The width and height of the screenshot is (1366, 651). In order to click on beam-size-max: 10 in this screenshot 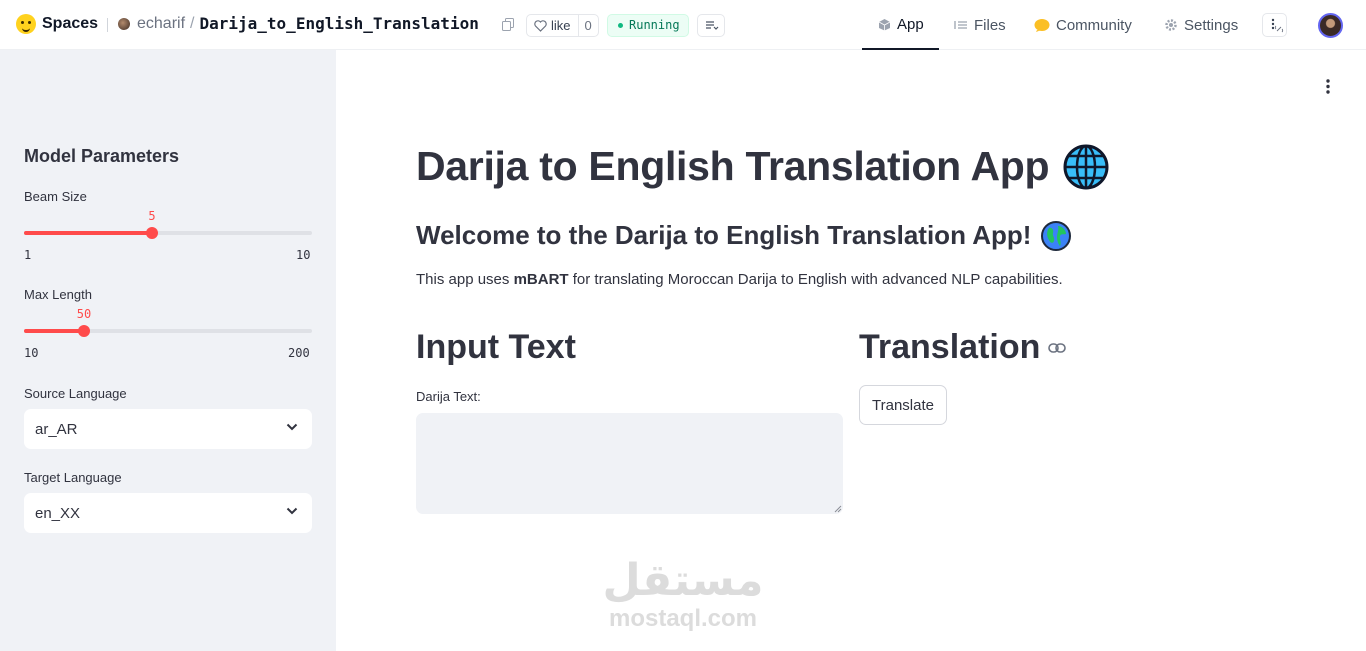, I will do `click(303, 255)`.